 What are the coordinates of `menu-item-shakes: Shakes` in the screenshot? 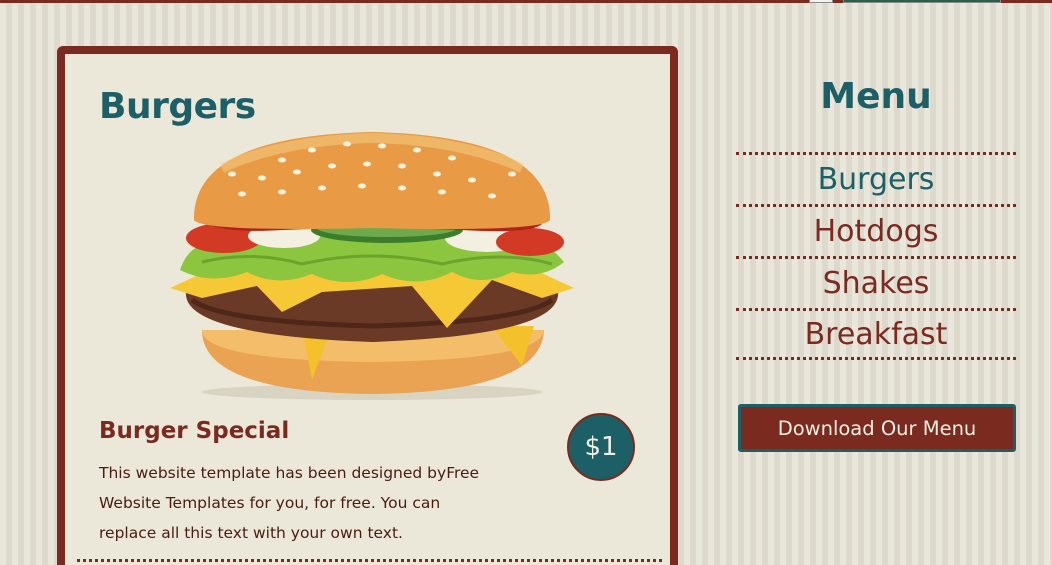 It's located at (876, 282).